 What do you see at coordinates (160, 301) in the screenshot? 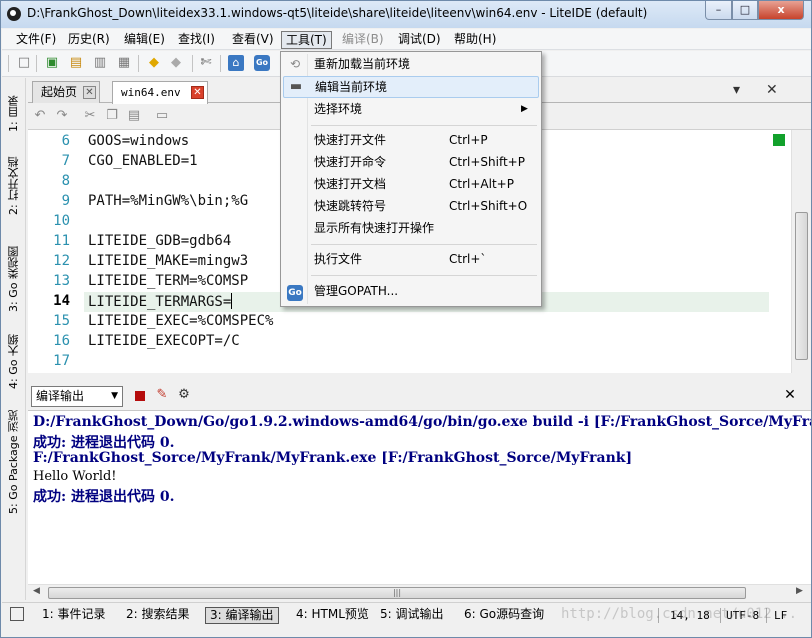
I see `code-line-current: LITEIDE_TERMARGS=` at bounding box center [160, 301].